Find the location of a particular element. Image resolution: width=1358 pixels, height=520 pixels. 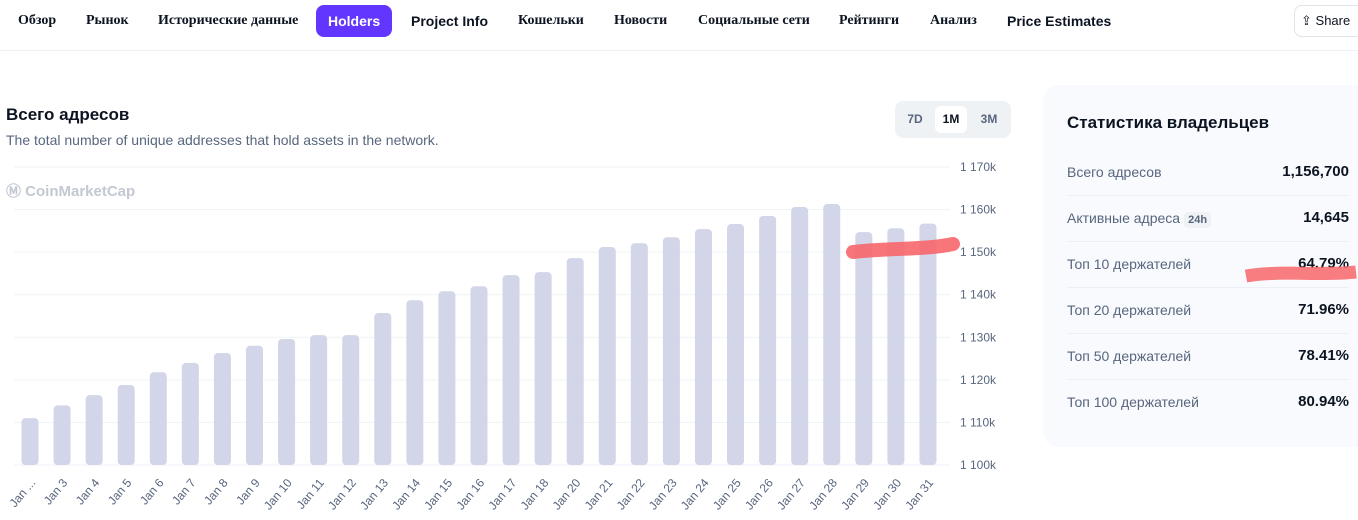

stat-label: Всего адресов is located at coordinates (1114, 172).